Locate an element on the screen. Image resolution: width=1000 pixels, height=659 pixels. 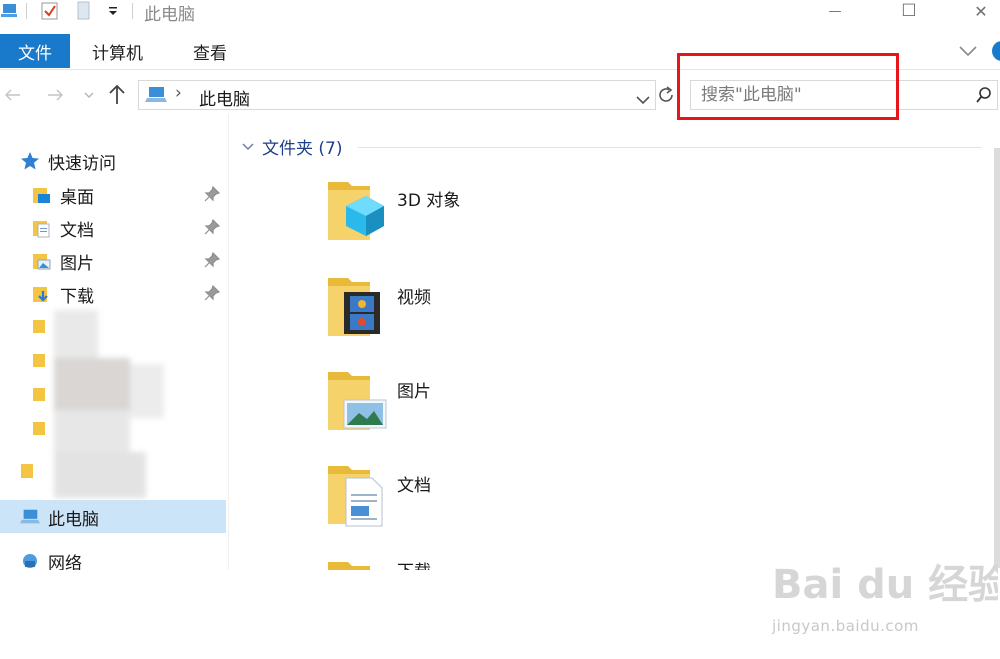
address-bar: › 此电脑 is located at coordinates (397, 95).